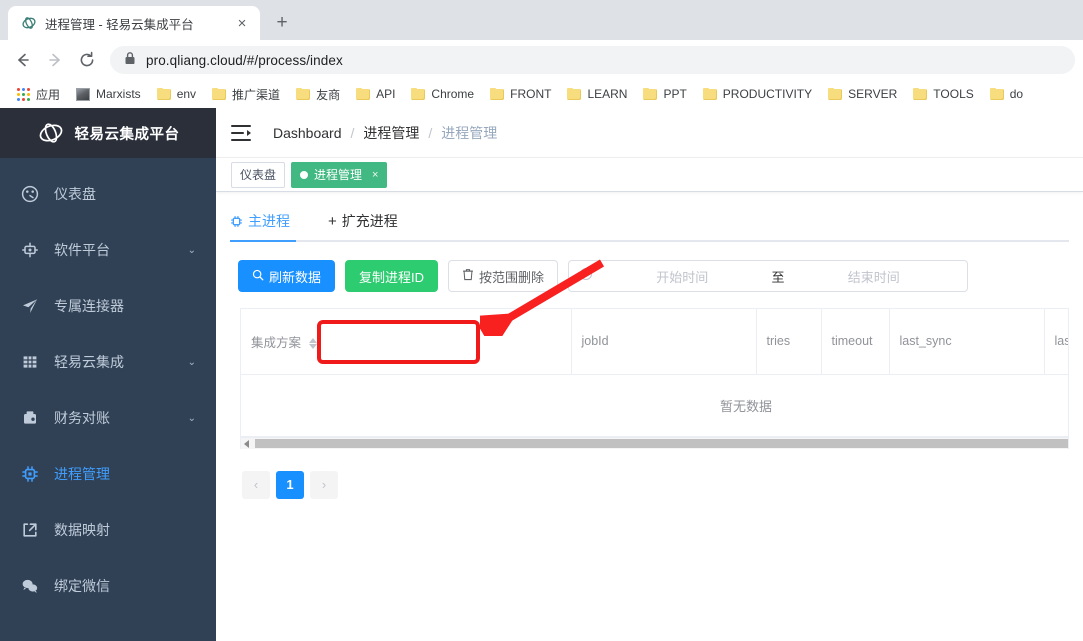 This screenshot has height=641, width=1083. Describe the element at coordinates (176, 94) in the screenshot. I see `bookmark-env: env` at that location.